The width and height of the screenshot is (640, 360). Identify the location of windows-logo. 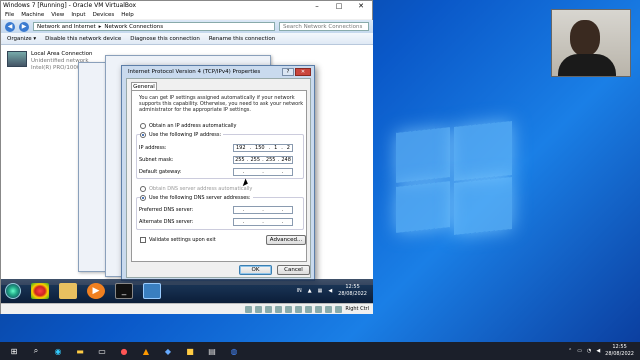
(454, 178).